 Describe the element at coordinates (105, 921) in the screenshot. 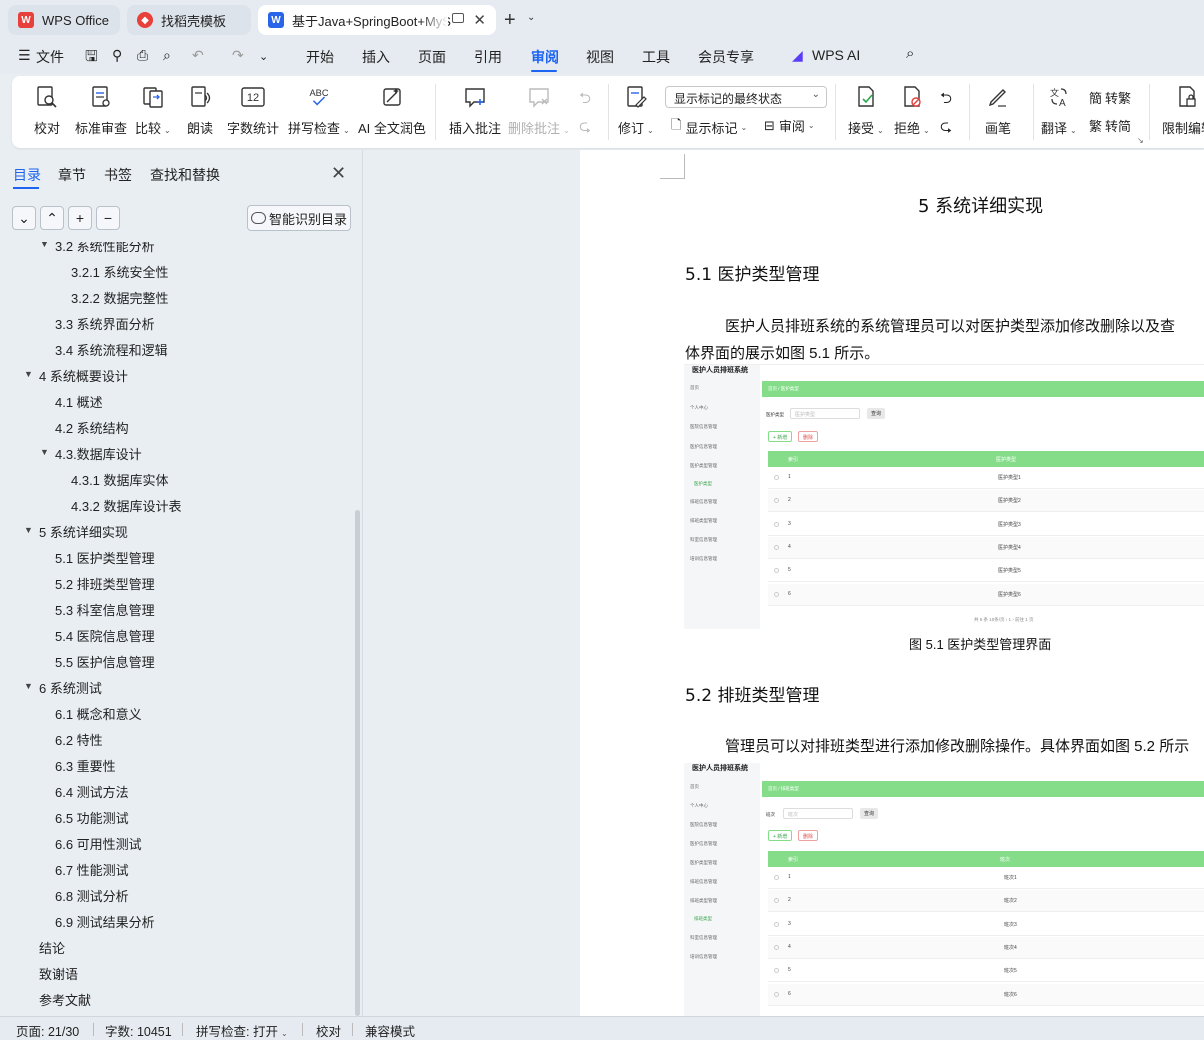

I see `toc-item: 6.9 测试结果分析` at that location.